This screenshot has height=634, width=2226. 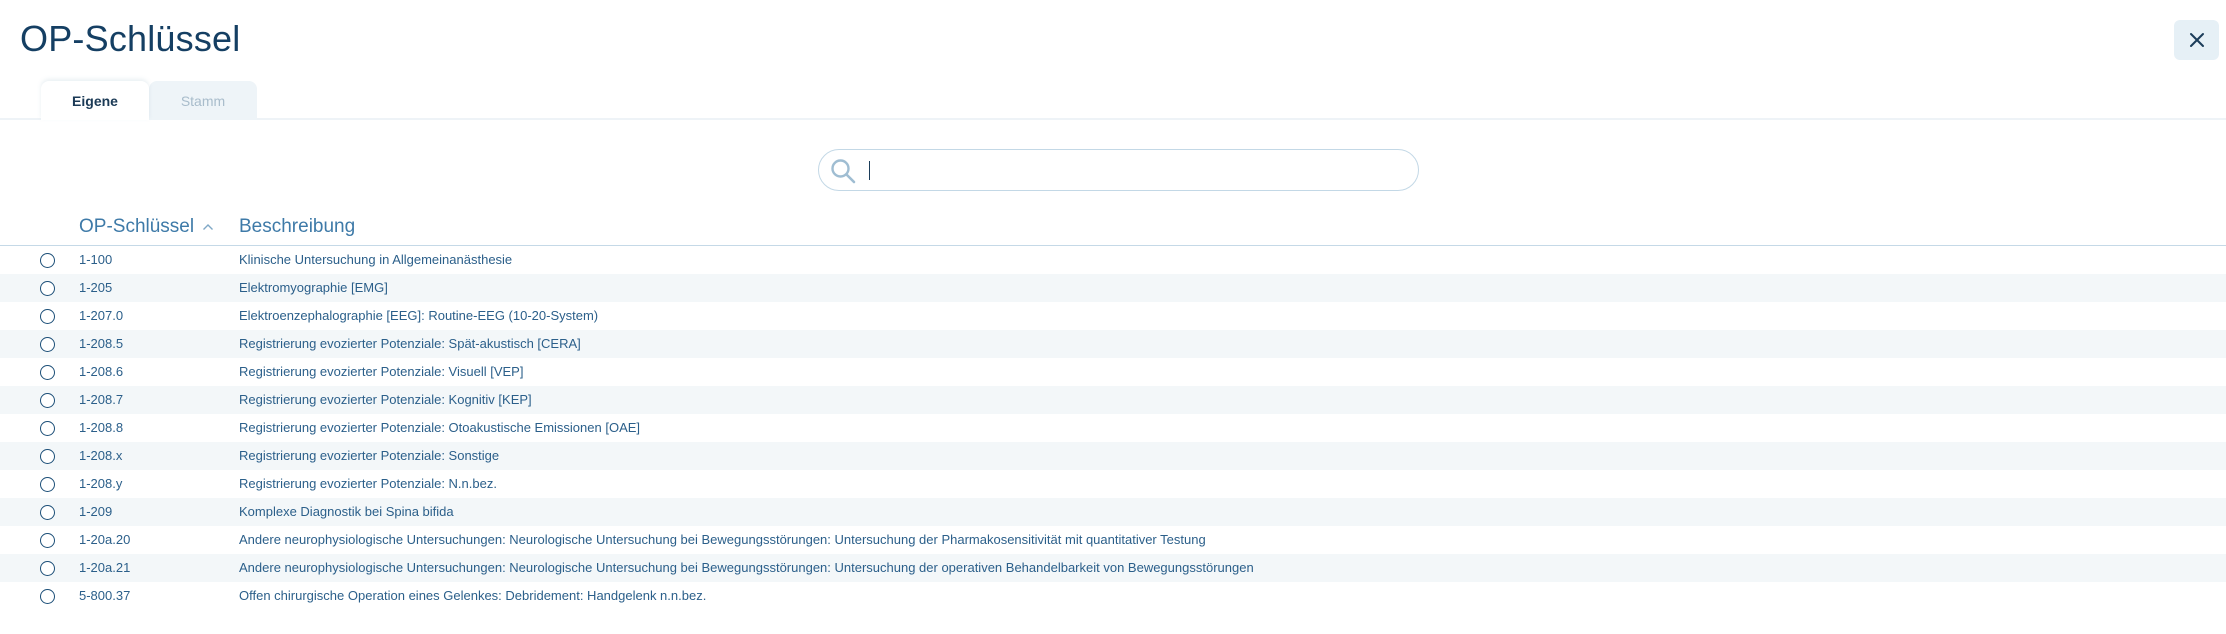 What do you see at coordinates (105, 567) in the screenshot?
I see `cell-op-key: 1-20a.21` at bounding box center [105, 567].